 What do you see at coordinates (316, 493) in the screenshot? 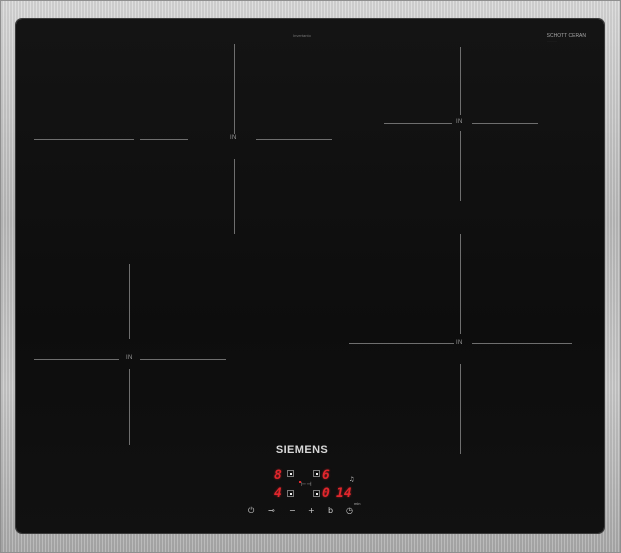
I see `front-right-selector` at bounding box center [316, 493].